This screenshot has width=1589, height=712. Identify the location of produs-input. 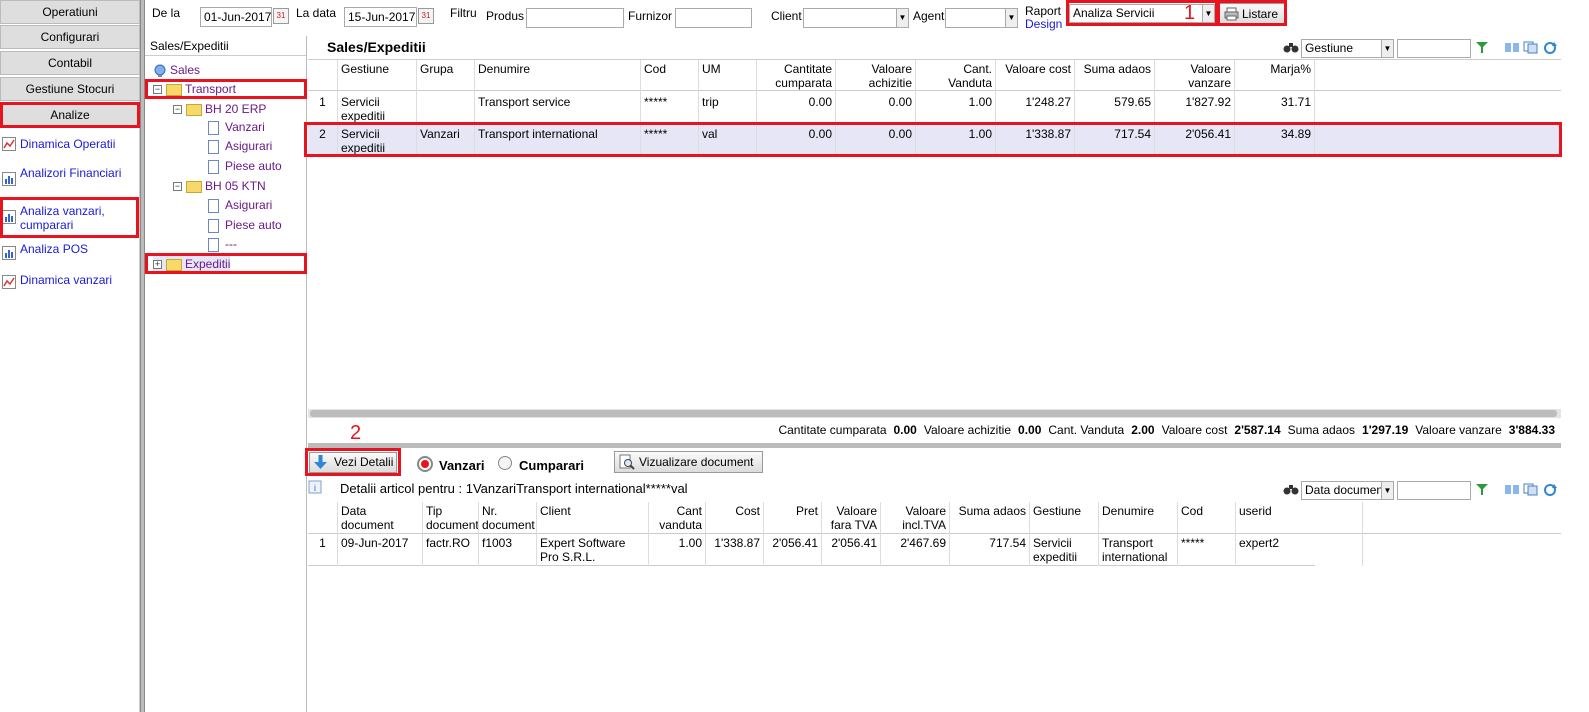
(575, 18).